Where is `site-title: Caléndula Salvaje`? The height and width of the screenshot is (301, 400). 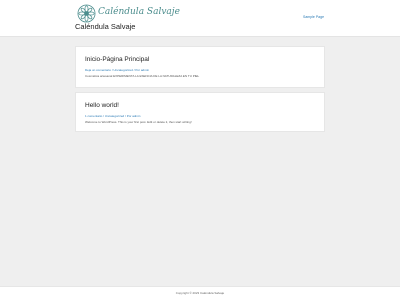
site-title: Caléndula Salvaje is located at coordinates (105, 26).